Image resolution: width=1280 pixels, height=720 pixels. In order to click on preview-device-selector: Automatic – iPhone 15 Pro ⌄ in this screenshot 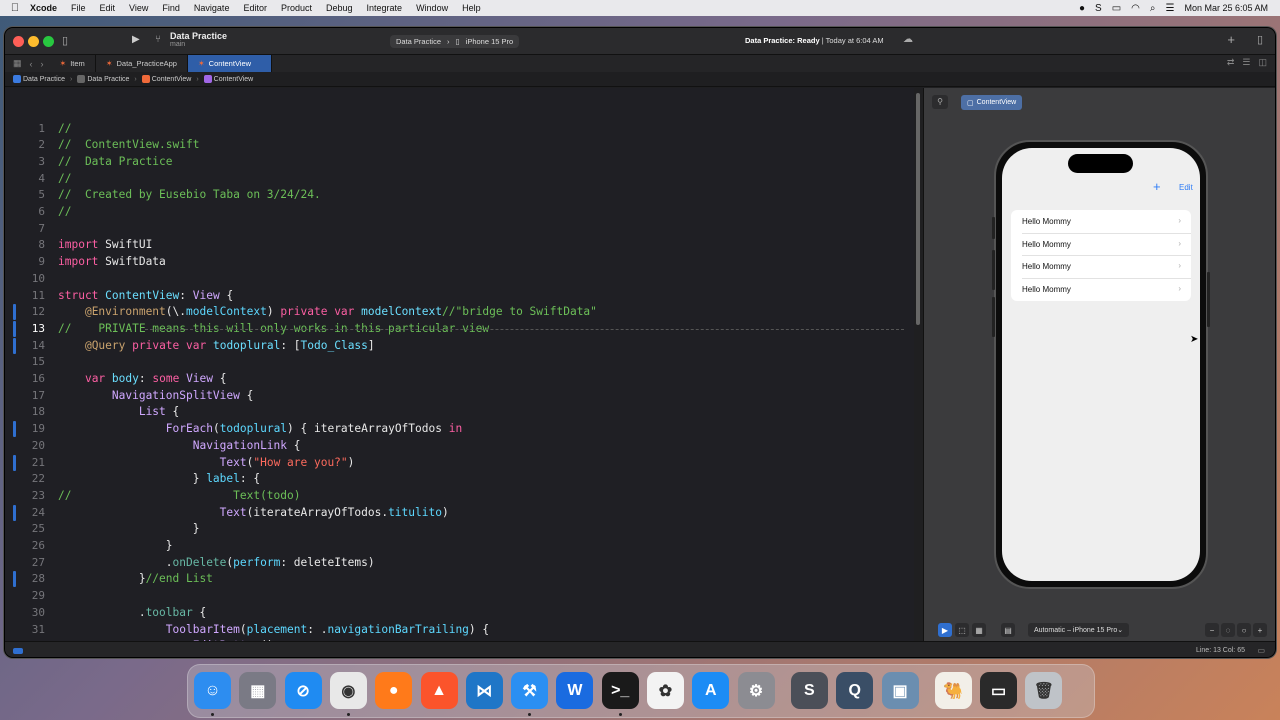, I will do `click(1079, 630)`.